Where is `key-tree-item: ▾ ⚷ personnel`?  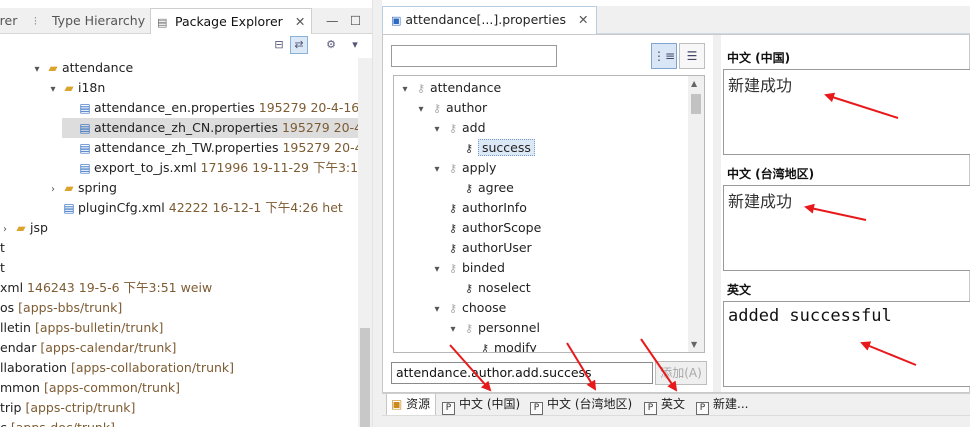 key-tree-item: ▾ ⚷ personnel is located at coordinates (492, 329).